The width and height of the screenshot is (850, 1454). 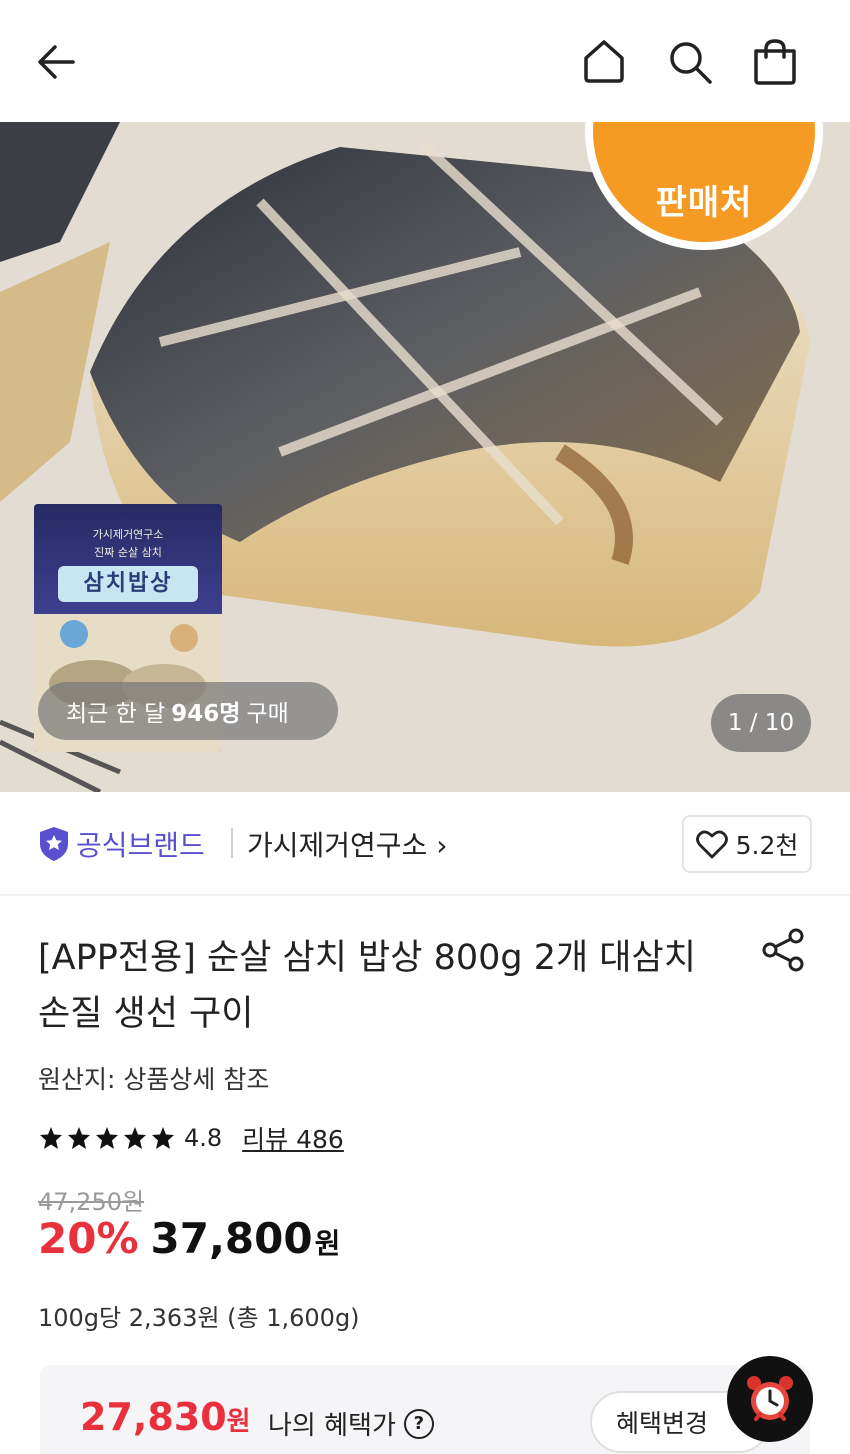 I want to click on cart-button, so click(x=775, y=62).